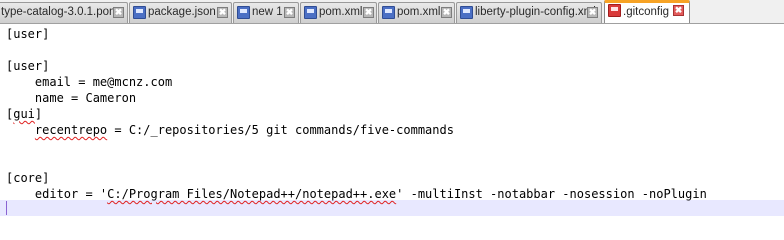  I want to click on code-line: name = Cameron, so click(71, 98).